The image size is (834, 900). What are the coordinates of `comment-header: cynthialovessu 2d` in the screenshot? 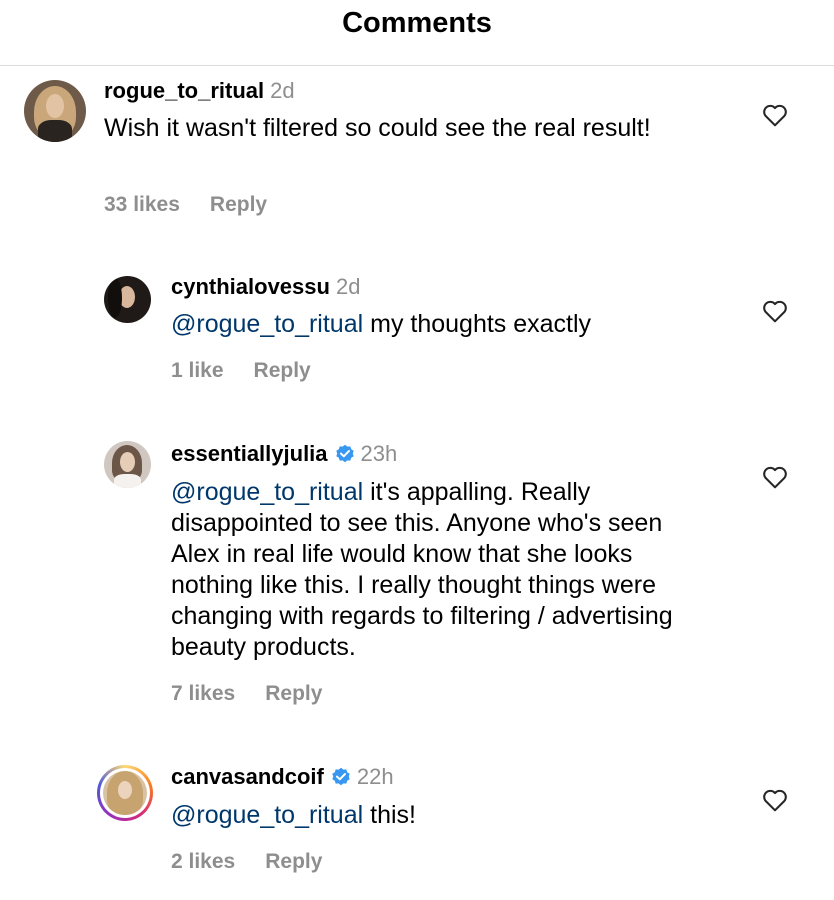 It's located at (265, 287).